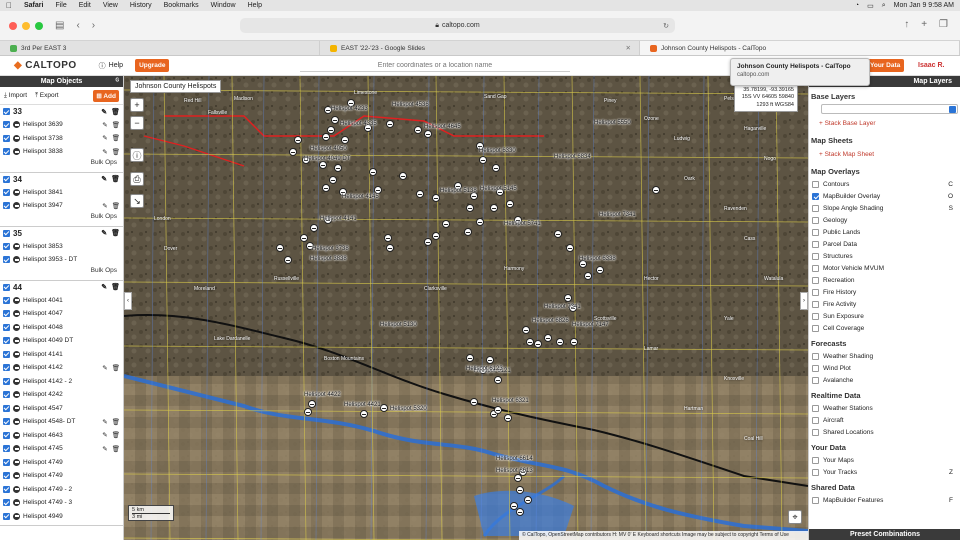 This screenshot has height=540, width=960. Describe the element at coordinates (884, 500) in the screenshot. I see `layer-row: MapBuilder Features F` at that location.